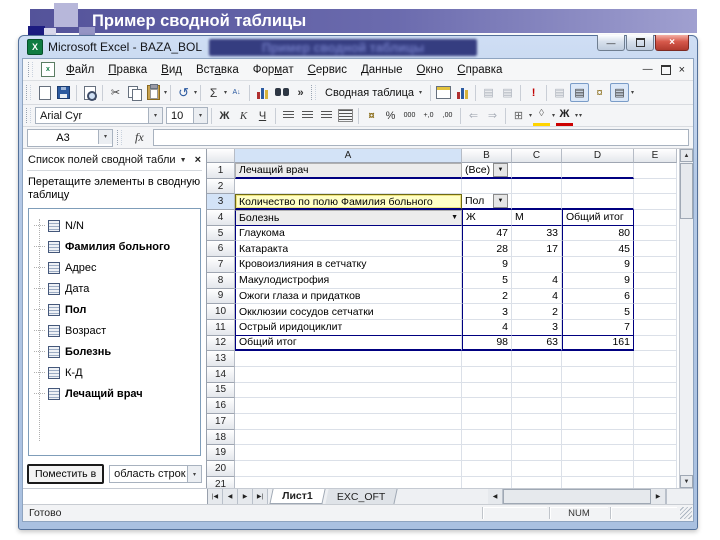 The image size is (720, 540). What do you see at coordinates (518, 115) in the screenshot?
I see `borders-icon: ⊞` at bounding box center [518, 115].